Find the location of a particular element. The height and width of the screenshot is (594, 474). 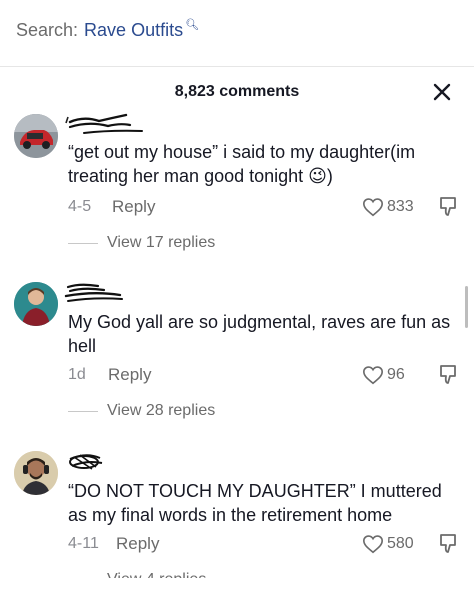

comment-meta: 4-11 Reply 580 is located at coordinates (264, 545).